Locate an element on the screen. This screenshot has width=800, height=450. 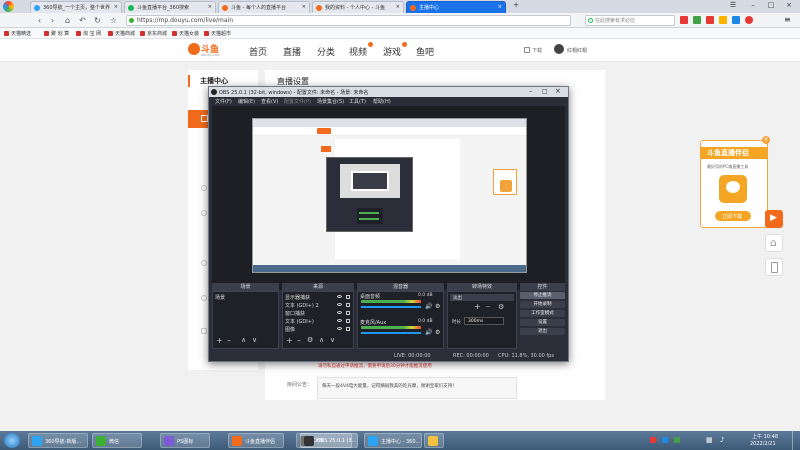
back-icon: ‹ is located at coordinates (39, 20).